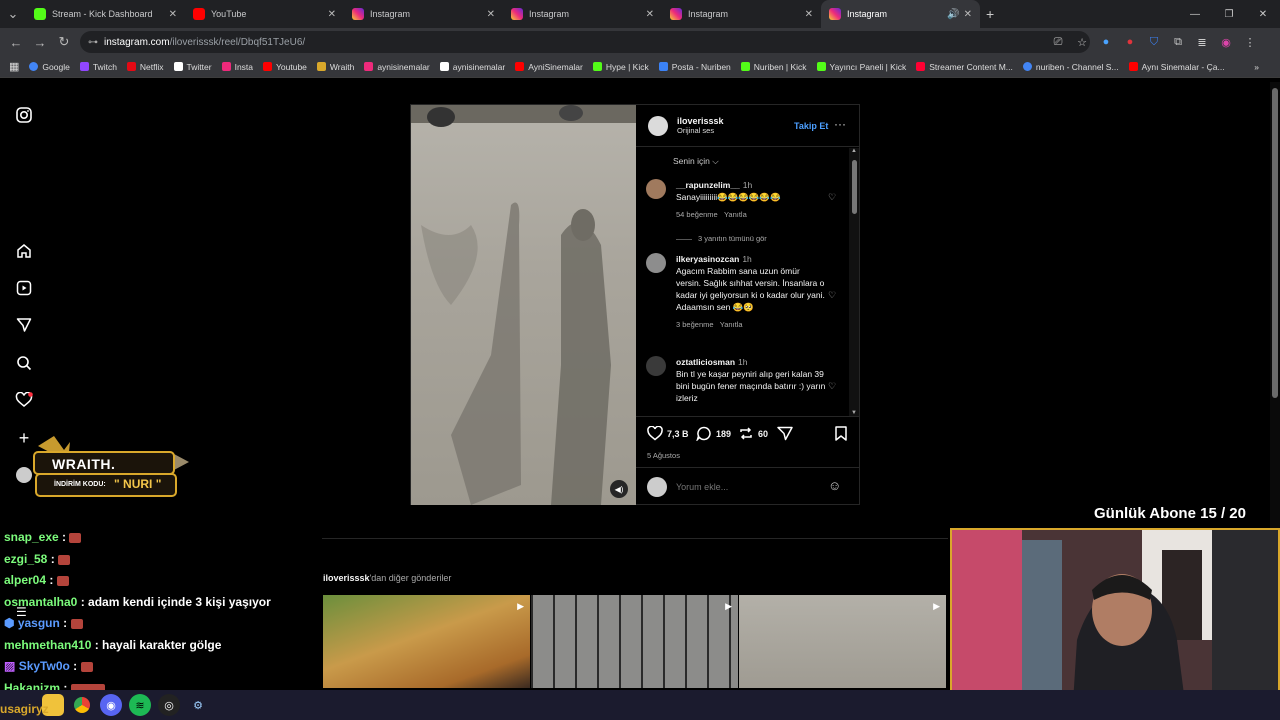 This screenshot has width=1280, height=720. I want to click on discord-icon: ◉, so click(111, 705).